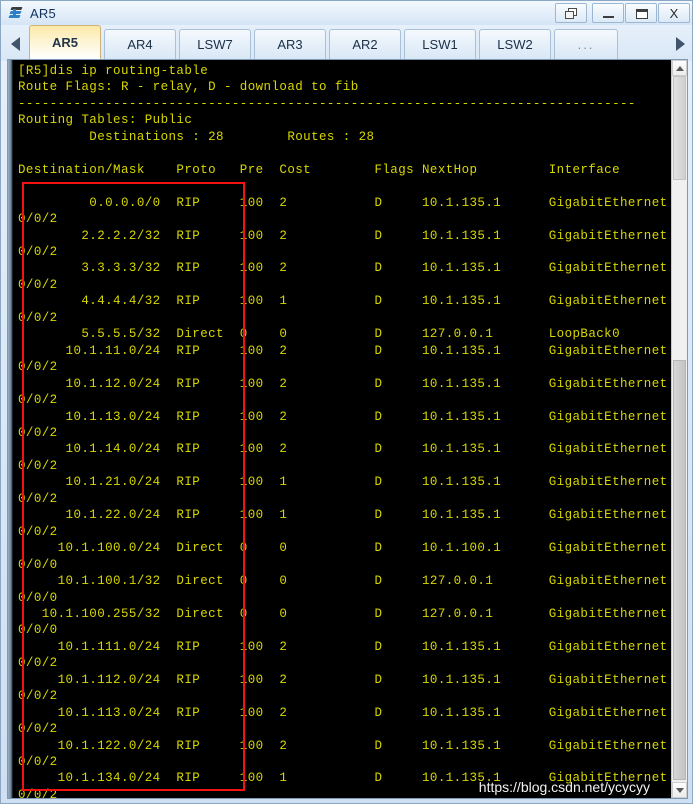 The width and height of the screenshot is (693, 804). What do you see at coordinates (43, 13) in the screenshot?
I see `window-title: AR5` at bounding box center [43, 13].